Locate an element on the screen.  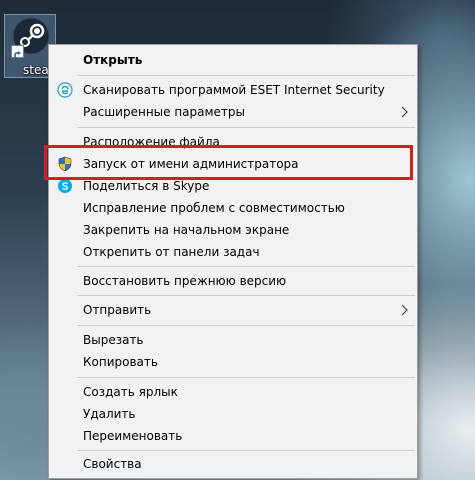
menu-item-create-shortcut: Создать ярлык is located at coordinates (233, 392).